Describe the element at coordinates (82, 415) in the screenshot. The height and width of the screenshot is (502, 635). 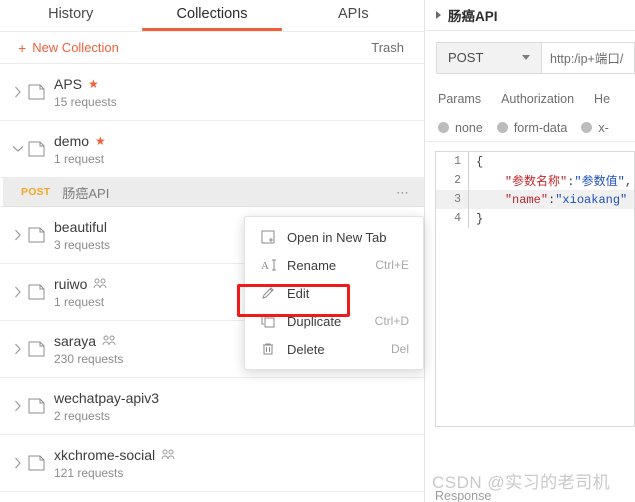
I see `collection-request-count: 2 requests` at that location.